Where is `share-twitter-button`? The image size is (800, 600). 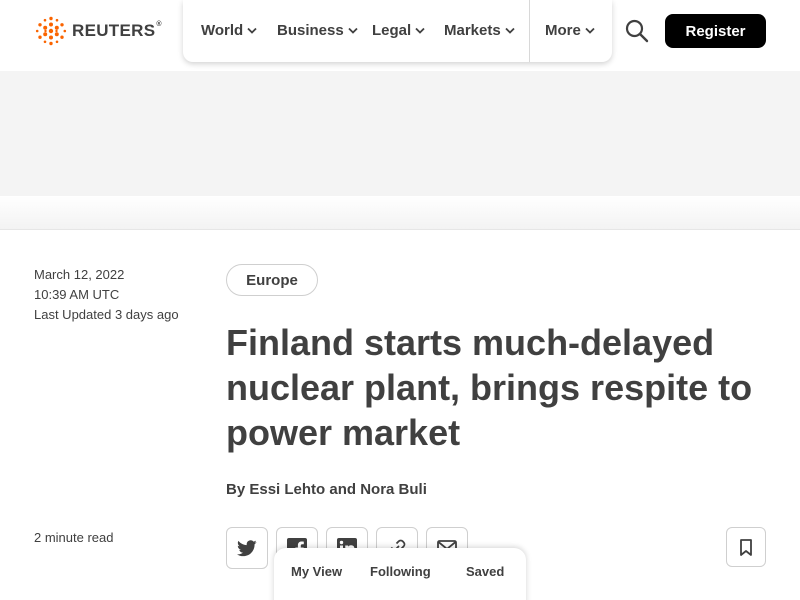
share-twitter-button is located at coordinates (247, 548).